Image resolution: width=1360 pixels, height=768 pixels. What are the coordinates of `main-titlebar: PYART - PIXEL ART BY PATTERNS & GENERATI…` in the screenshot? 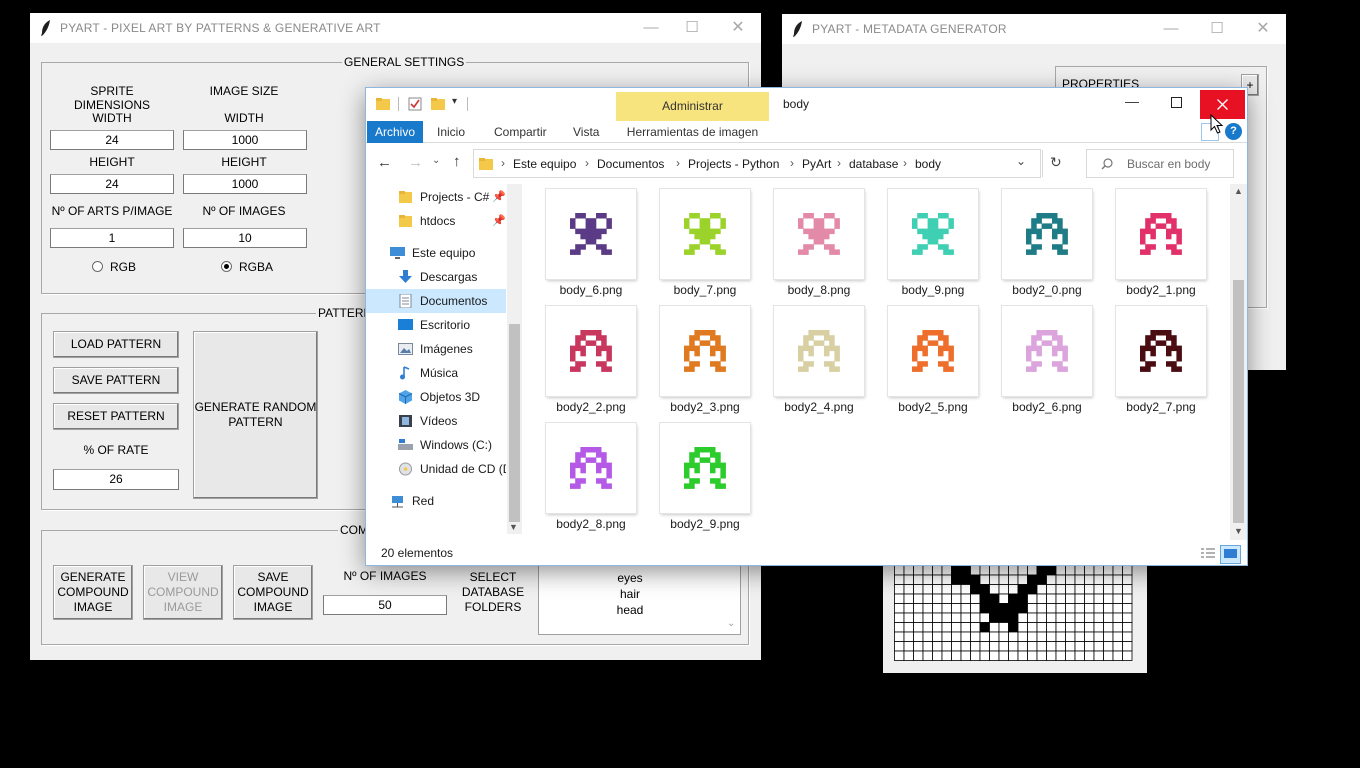 It's located at (395, 28).